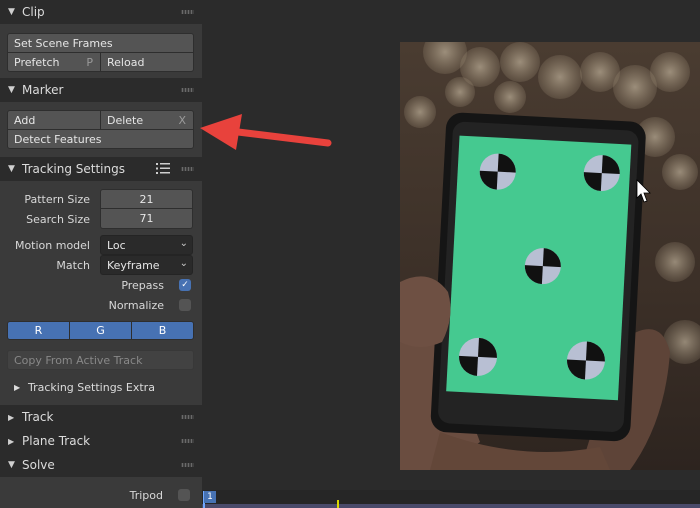 This screenshot has height=508, width=700. I want to click on motion-model-dropdown: Loc ⌄, so click(146, 245).